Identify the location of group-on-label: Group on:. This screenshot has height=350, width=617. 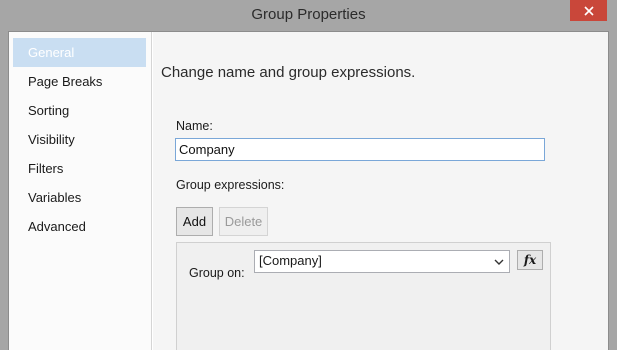
(217, 273).